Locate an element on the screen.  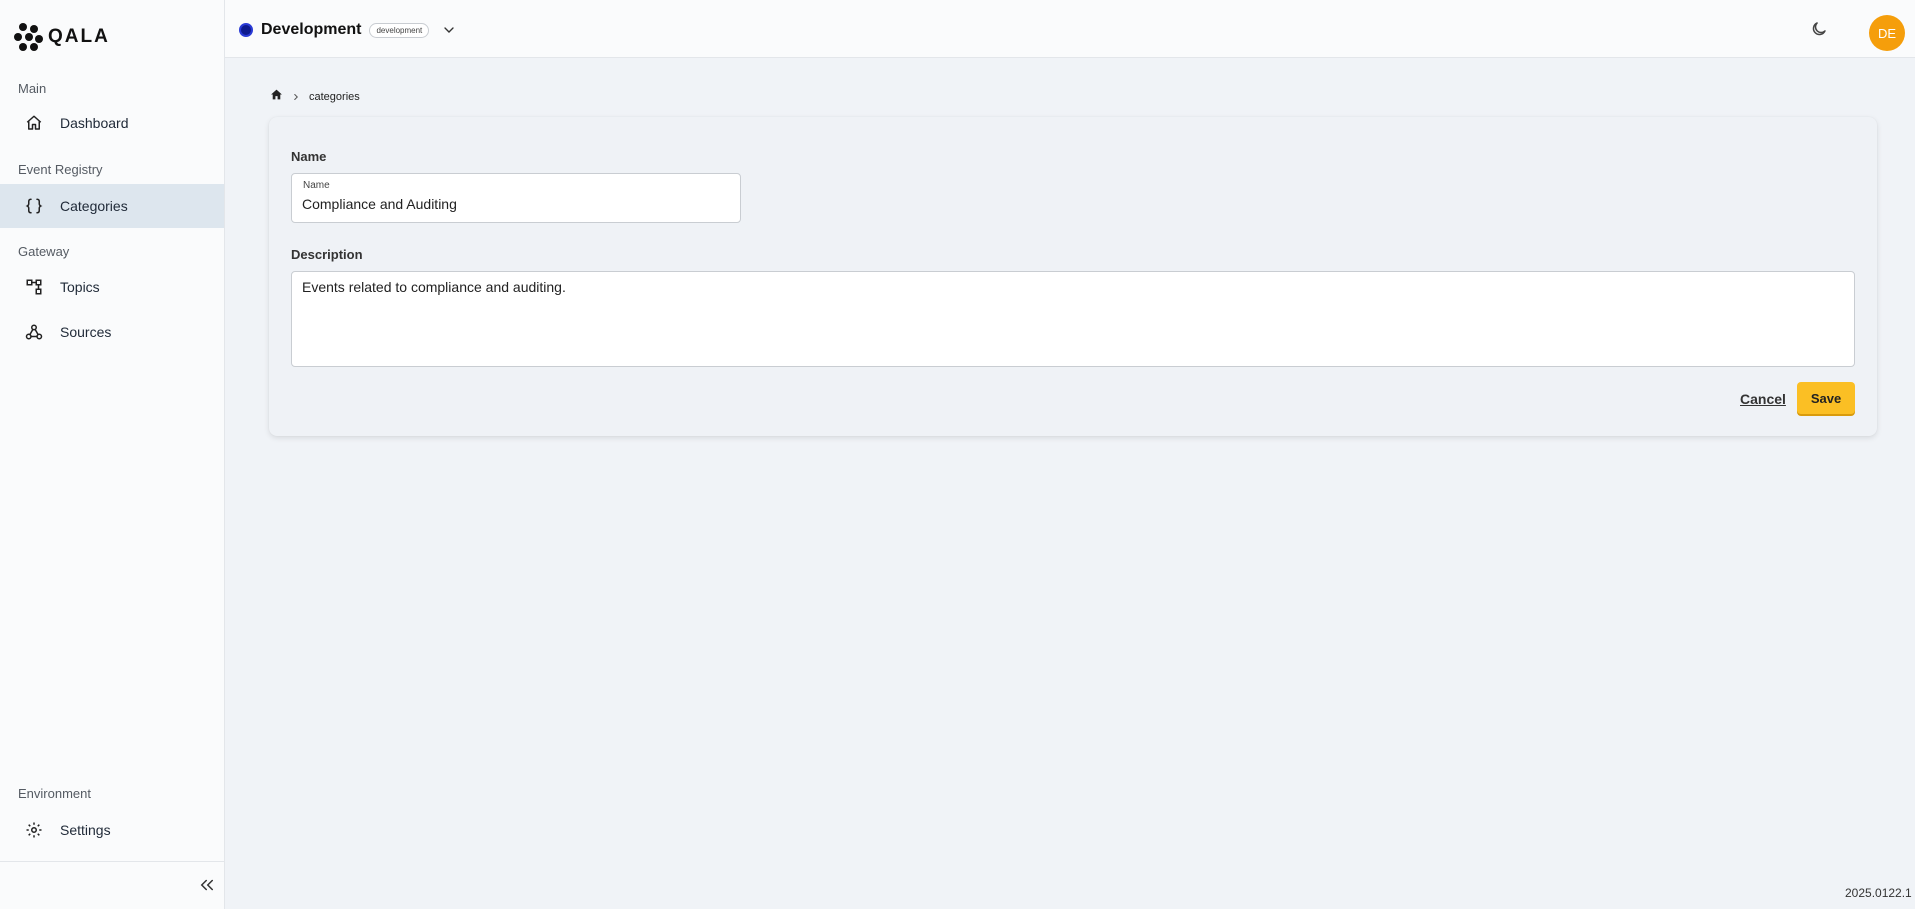
top-header: Development development DE is located at coordinates (1070, 29).